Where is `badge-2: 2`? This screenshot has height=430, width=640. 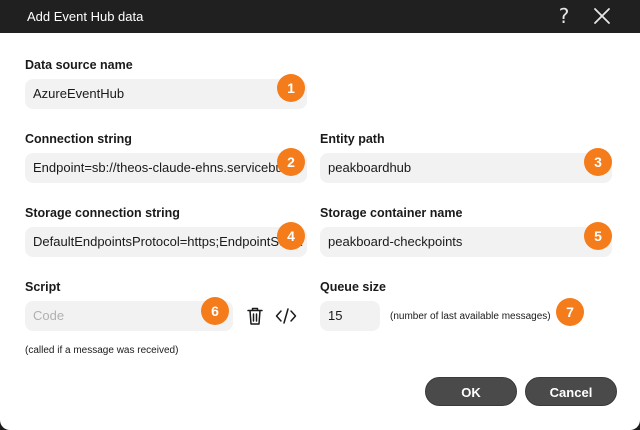 badge-2: 2 is located at coordinates (291, 162).